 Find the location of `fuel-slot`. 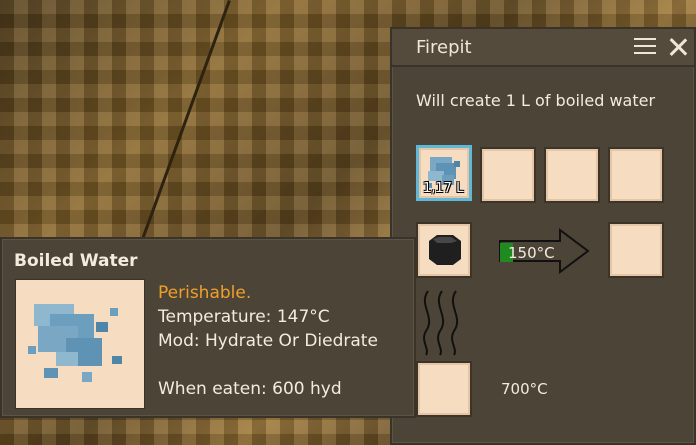

fuel-slot is located at coordinates (444, 250).